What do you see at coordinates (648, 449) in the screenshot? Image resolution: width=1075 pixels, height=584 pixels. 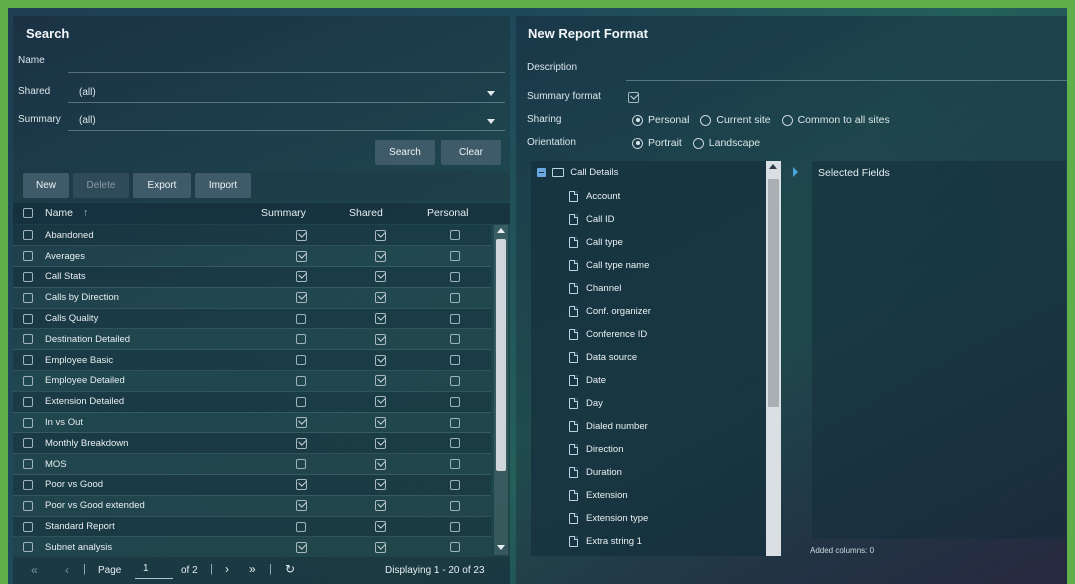 I see `tree-item: Direction` at bounding box center [648, 449].